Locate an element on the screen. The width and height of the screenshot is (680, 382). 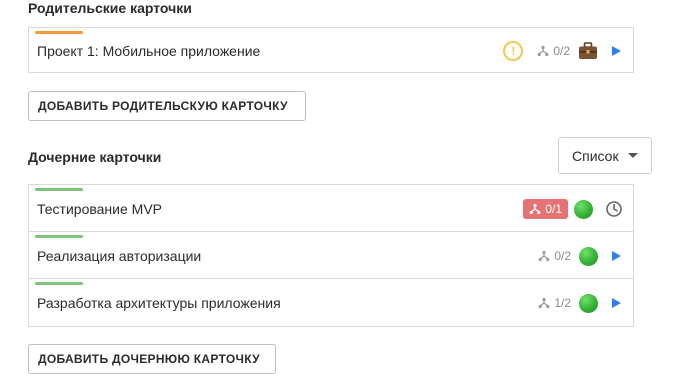
chevron-down-icon is located at coordinates (632, 155).